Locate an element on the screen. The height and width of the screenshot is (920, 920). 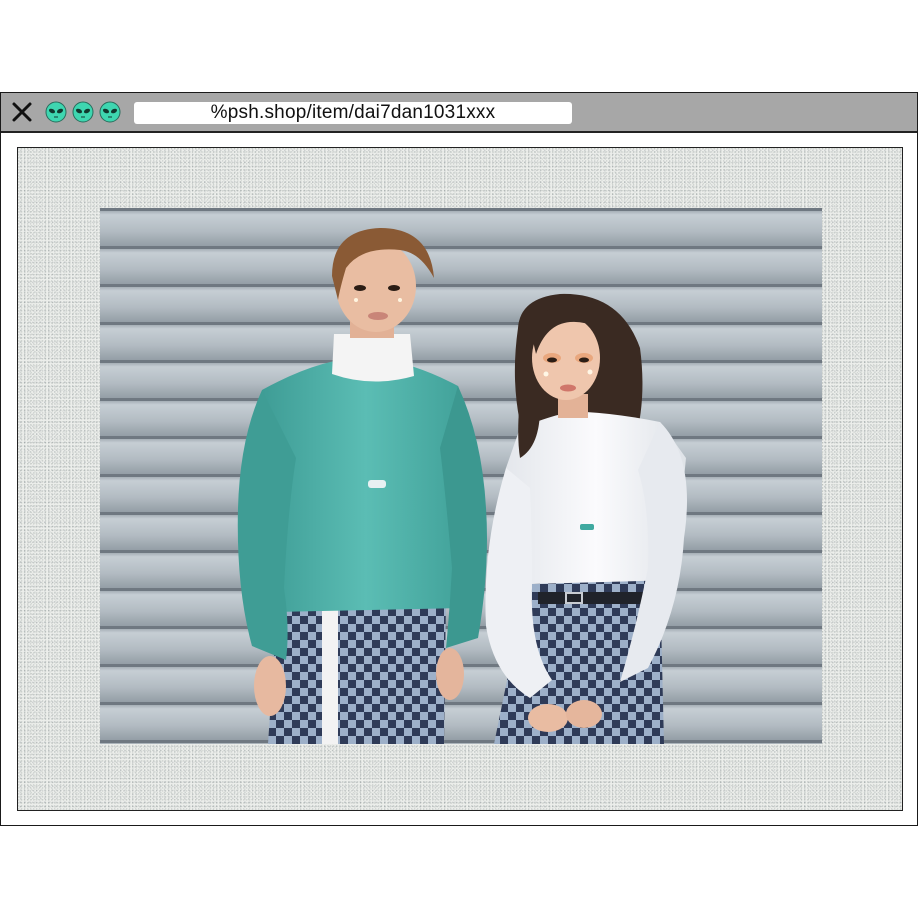
close-icon is located at coordinates (22, 112).